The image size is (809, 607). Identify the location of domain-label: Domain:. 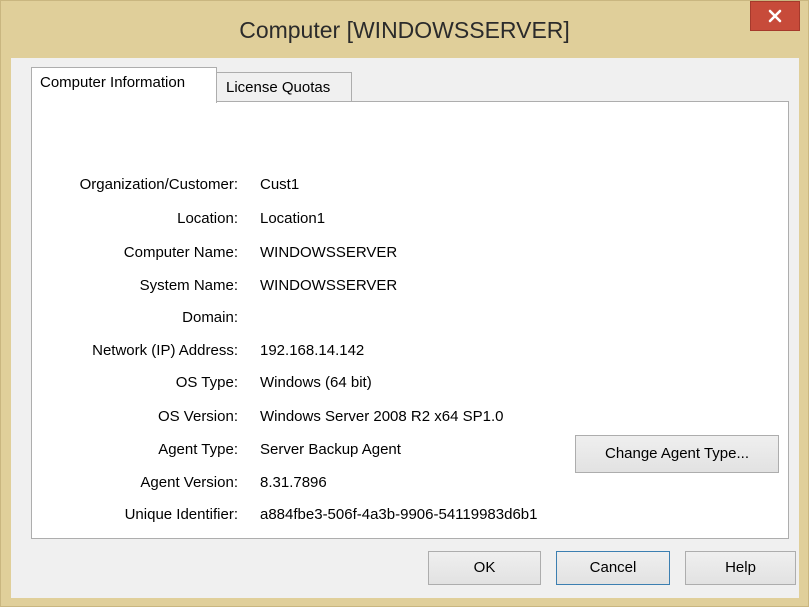
(210, 317).